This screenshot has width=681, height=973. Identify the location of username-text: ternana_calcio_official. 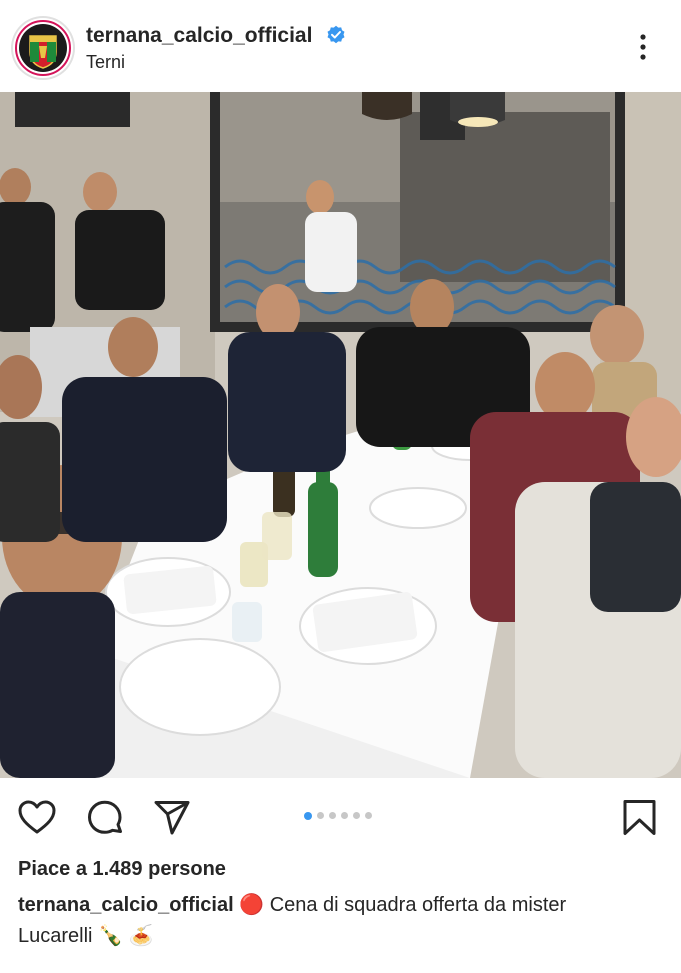
(199, 35).